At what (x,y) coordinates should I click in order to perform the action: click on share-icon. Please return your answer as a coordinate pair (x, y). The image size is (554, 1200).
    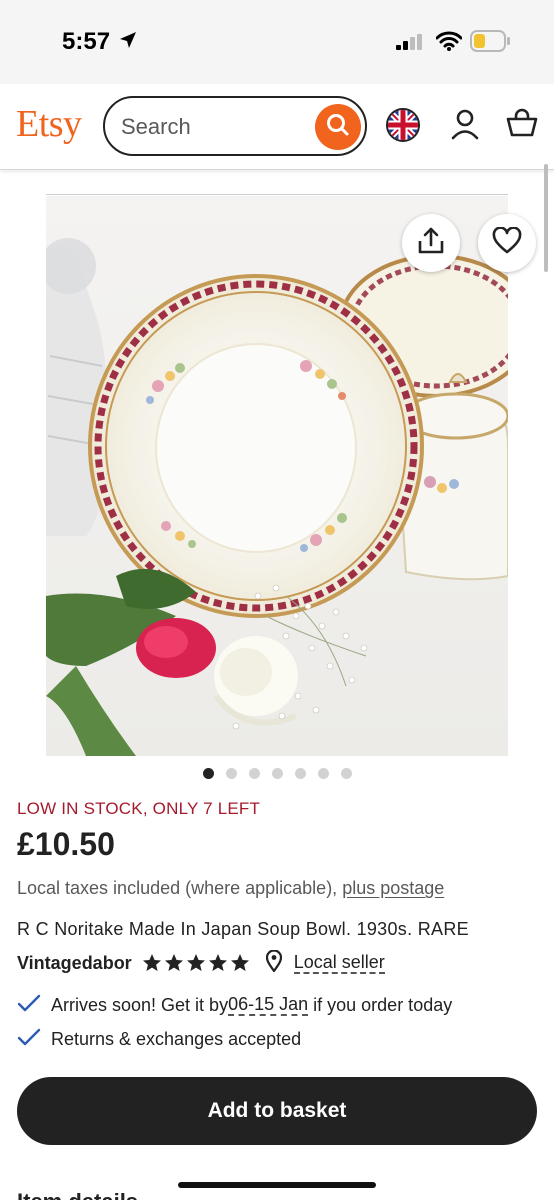
    Looking at the image, I should click on (431, 243).